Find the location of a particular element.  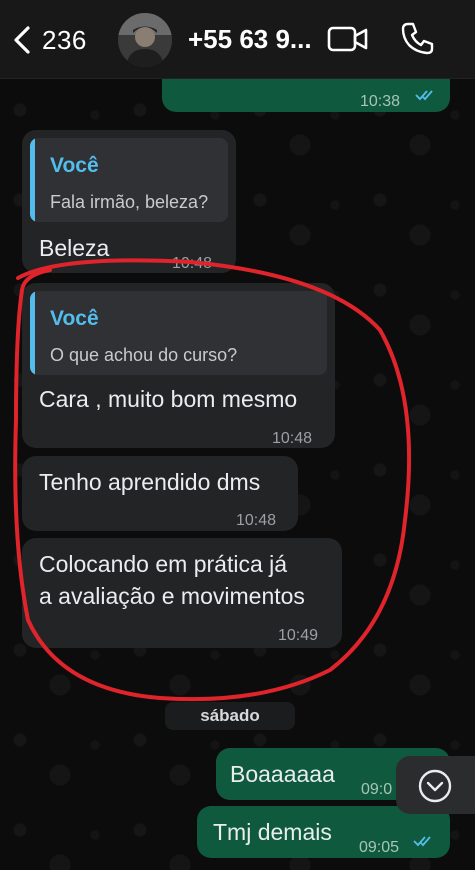

avatar is located at coordinates (145, 40).